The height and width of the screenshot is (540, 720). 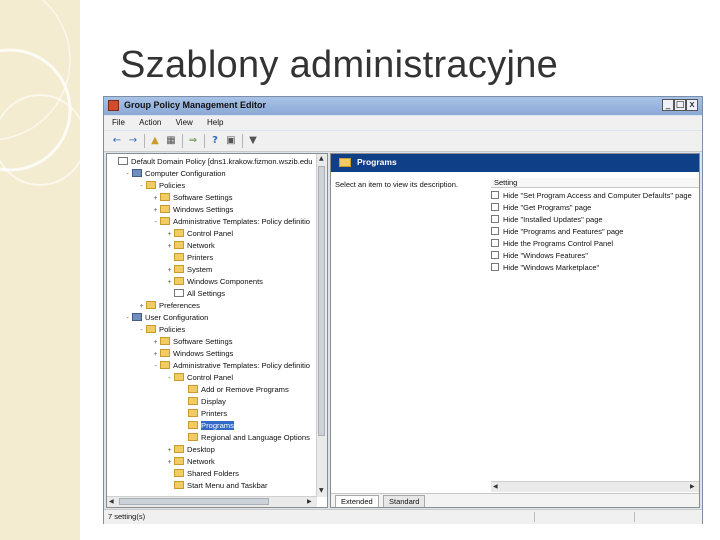 What do you see at coordinates (188, 270) in the screenshot?
I see `tree-item: + System` at bounding box center [188, 270].